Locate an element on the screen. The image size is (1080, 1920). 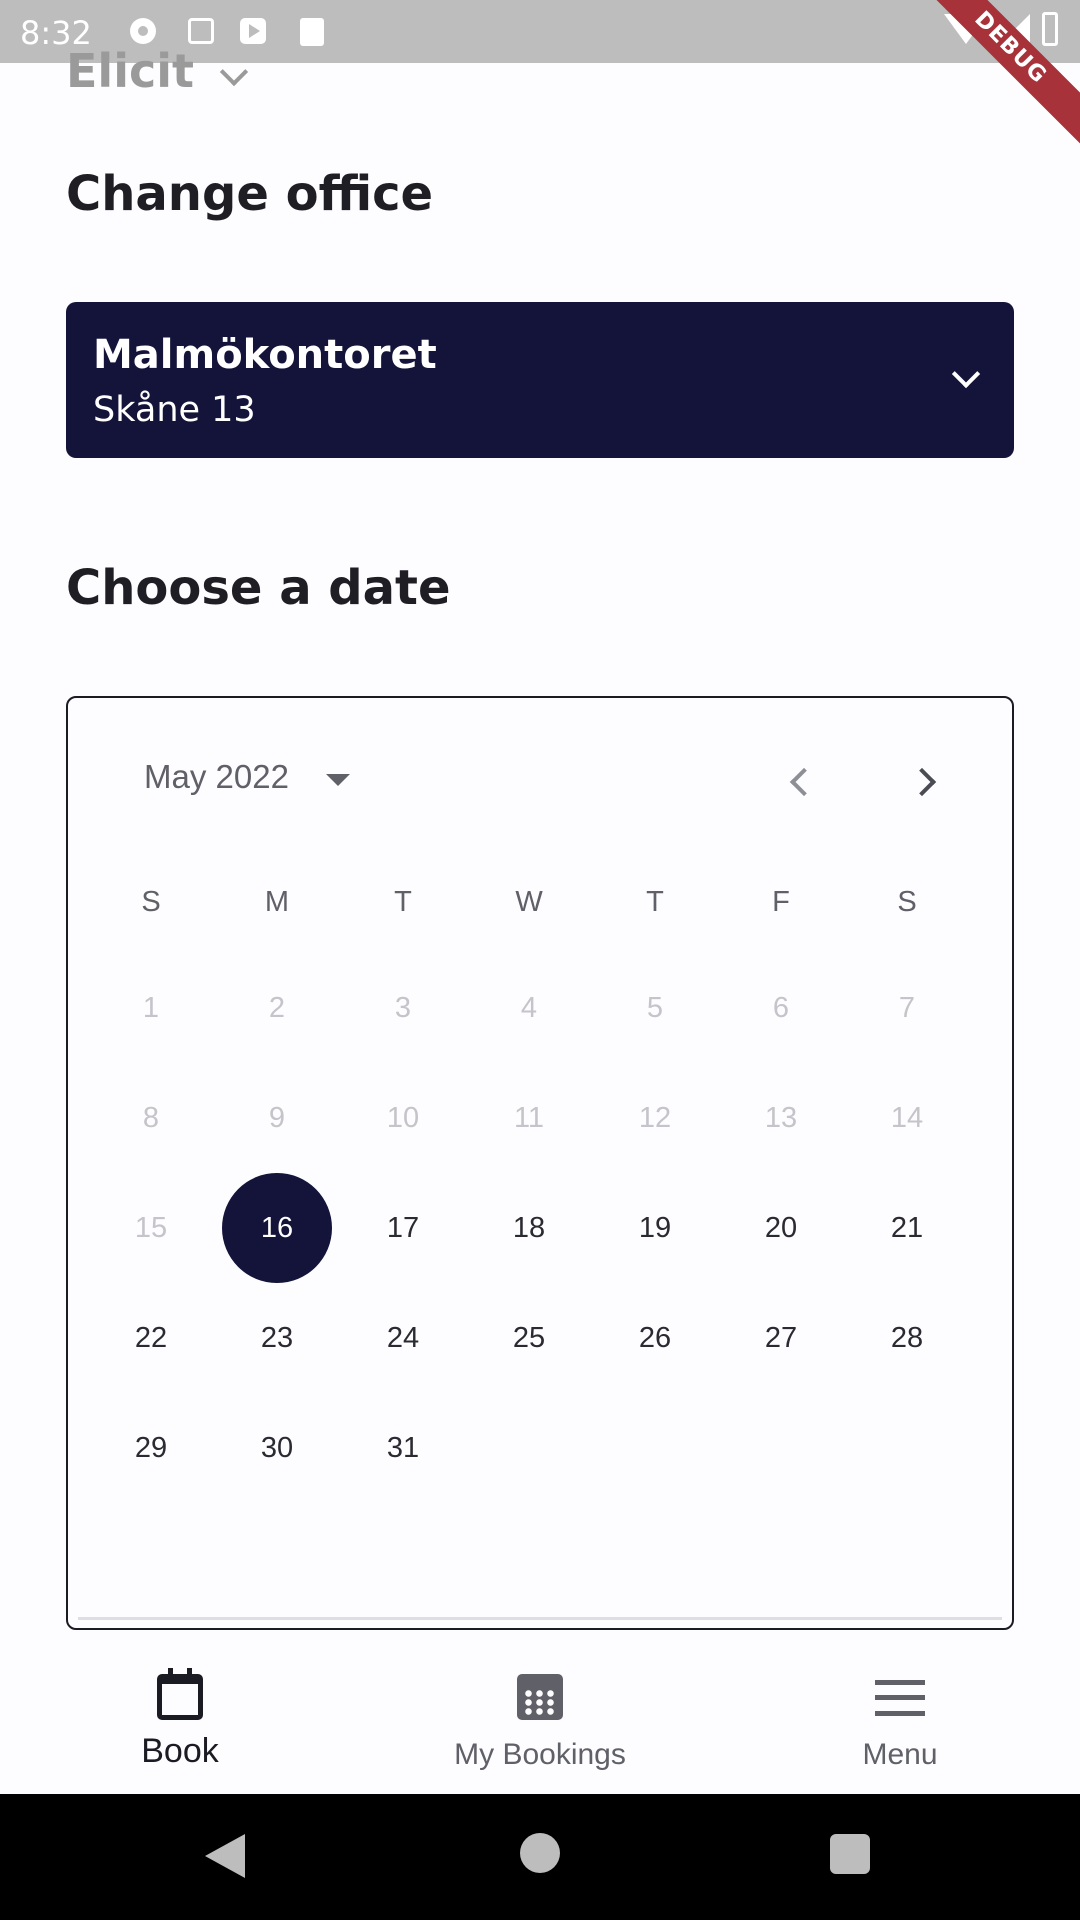
battery-icon is located at coordinates (1050, 29).